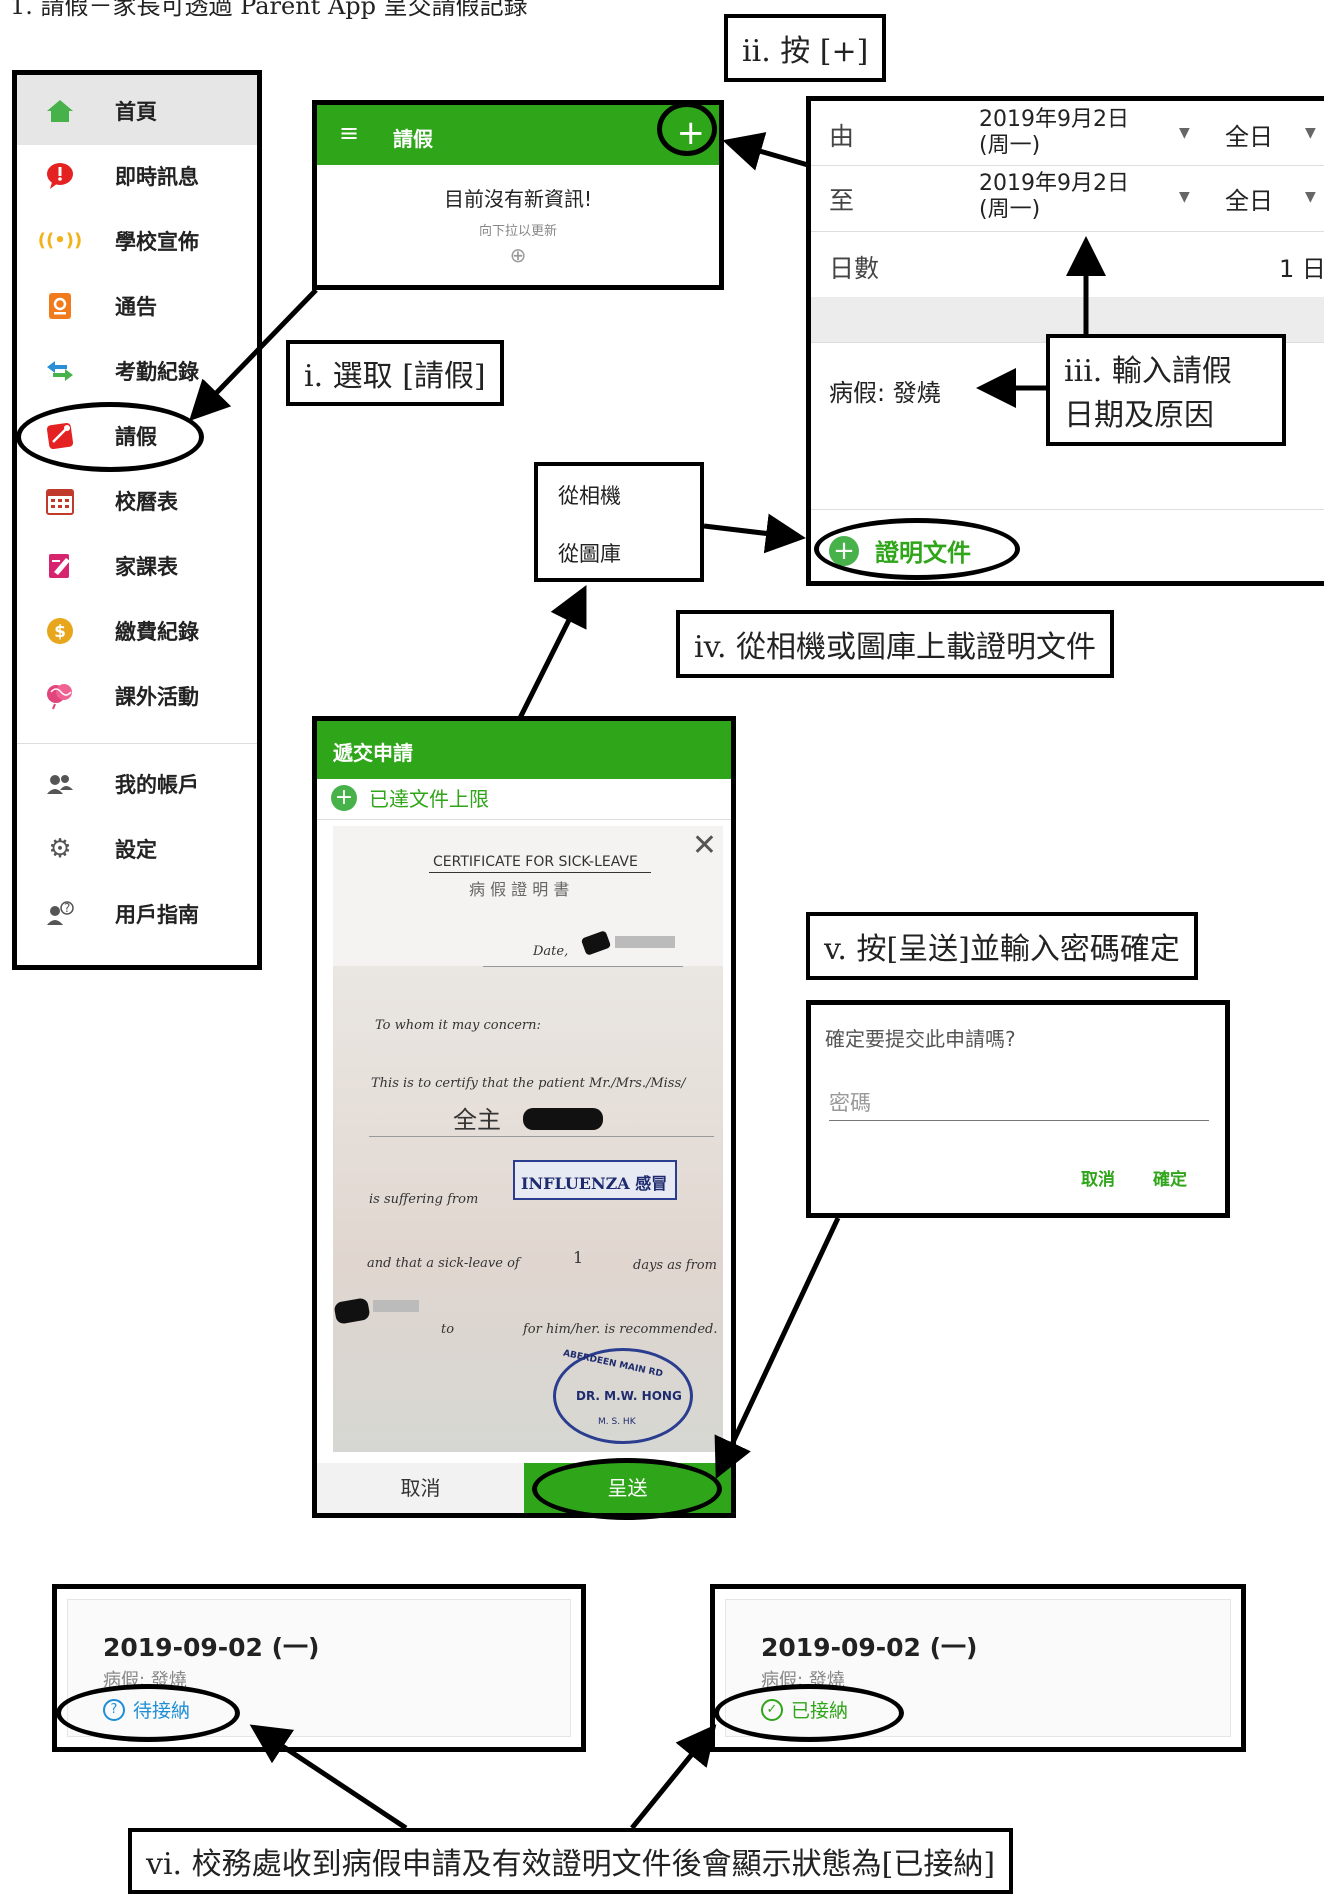 This screenshot has height=1894, width=1324. Describe the element at coordinates (328, 1777) in the screenshot. I see `arrow-to-pending` at that location.